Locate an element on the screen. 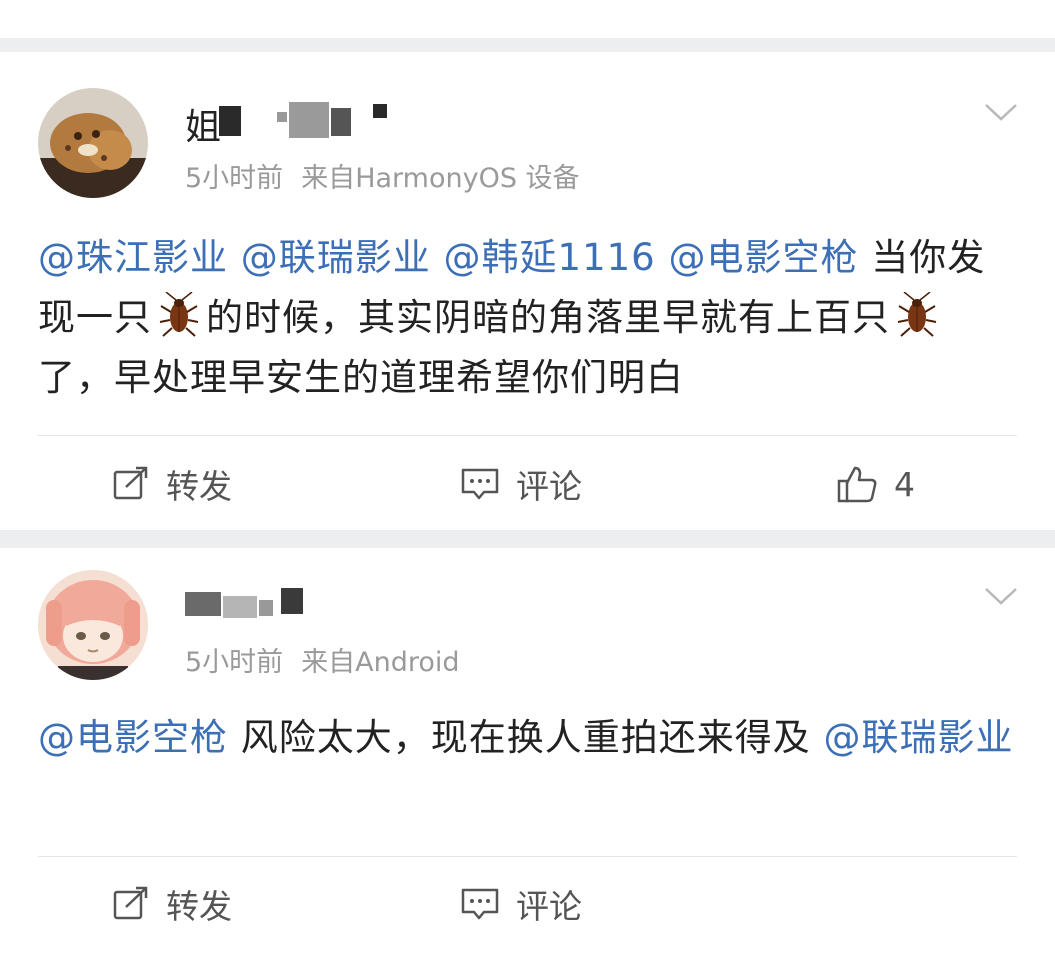  body-text: 了，早处理早安生的道理希望你们明白 is located at coordinates (361, 377).